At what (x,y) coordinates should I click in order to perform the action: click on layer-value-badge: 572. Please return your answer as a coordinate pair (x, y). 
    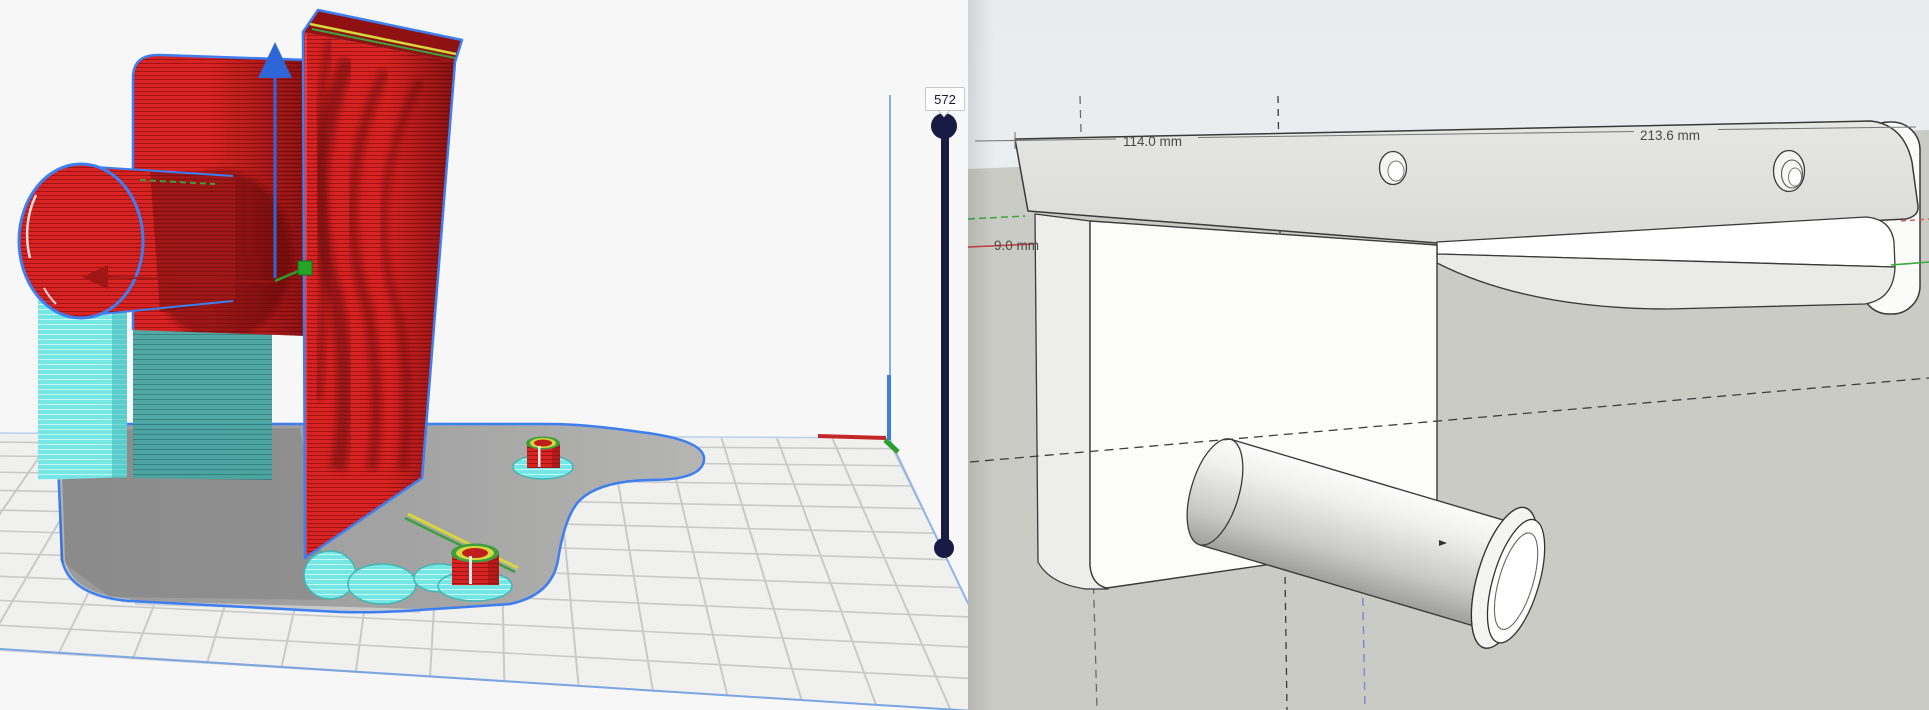
    Looking at the image, I should click on (945, 99).